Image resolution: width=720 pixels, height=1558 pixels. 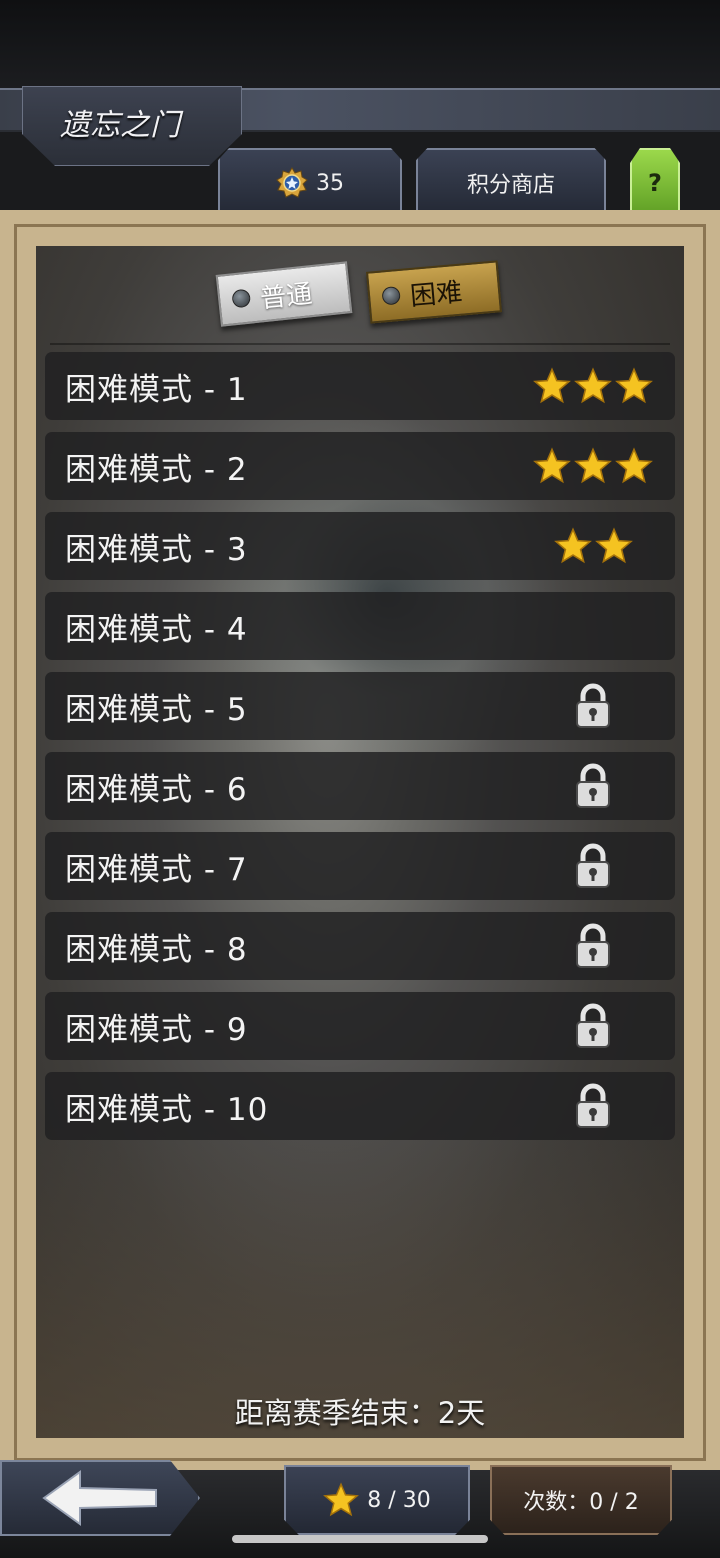 What do you see at coordinates (310, 182) in the screenshot?
I see `points-badge-button: 35` at bounding box center [310, 182].